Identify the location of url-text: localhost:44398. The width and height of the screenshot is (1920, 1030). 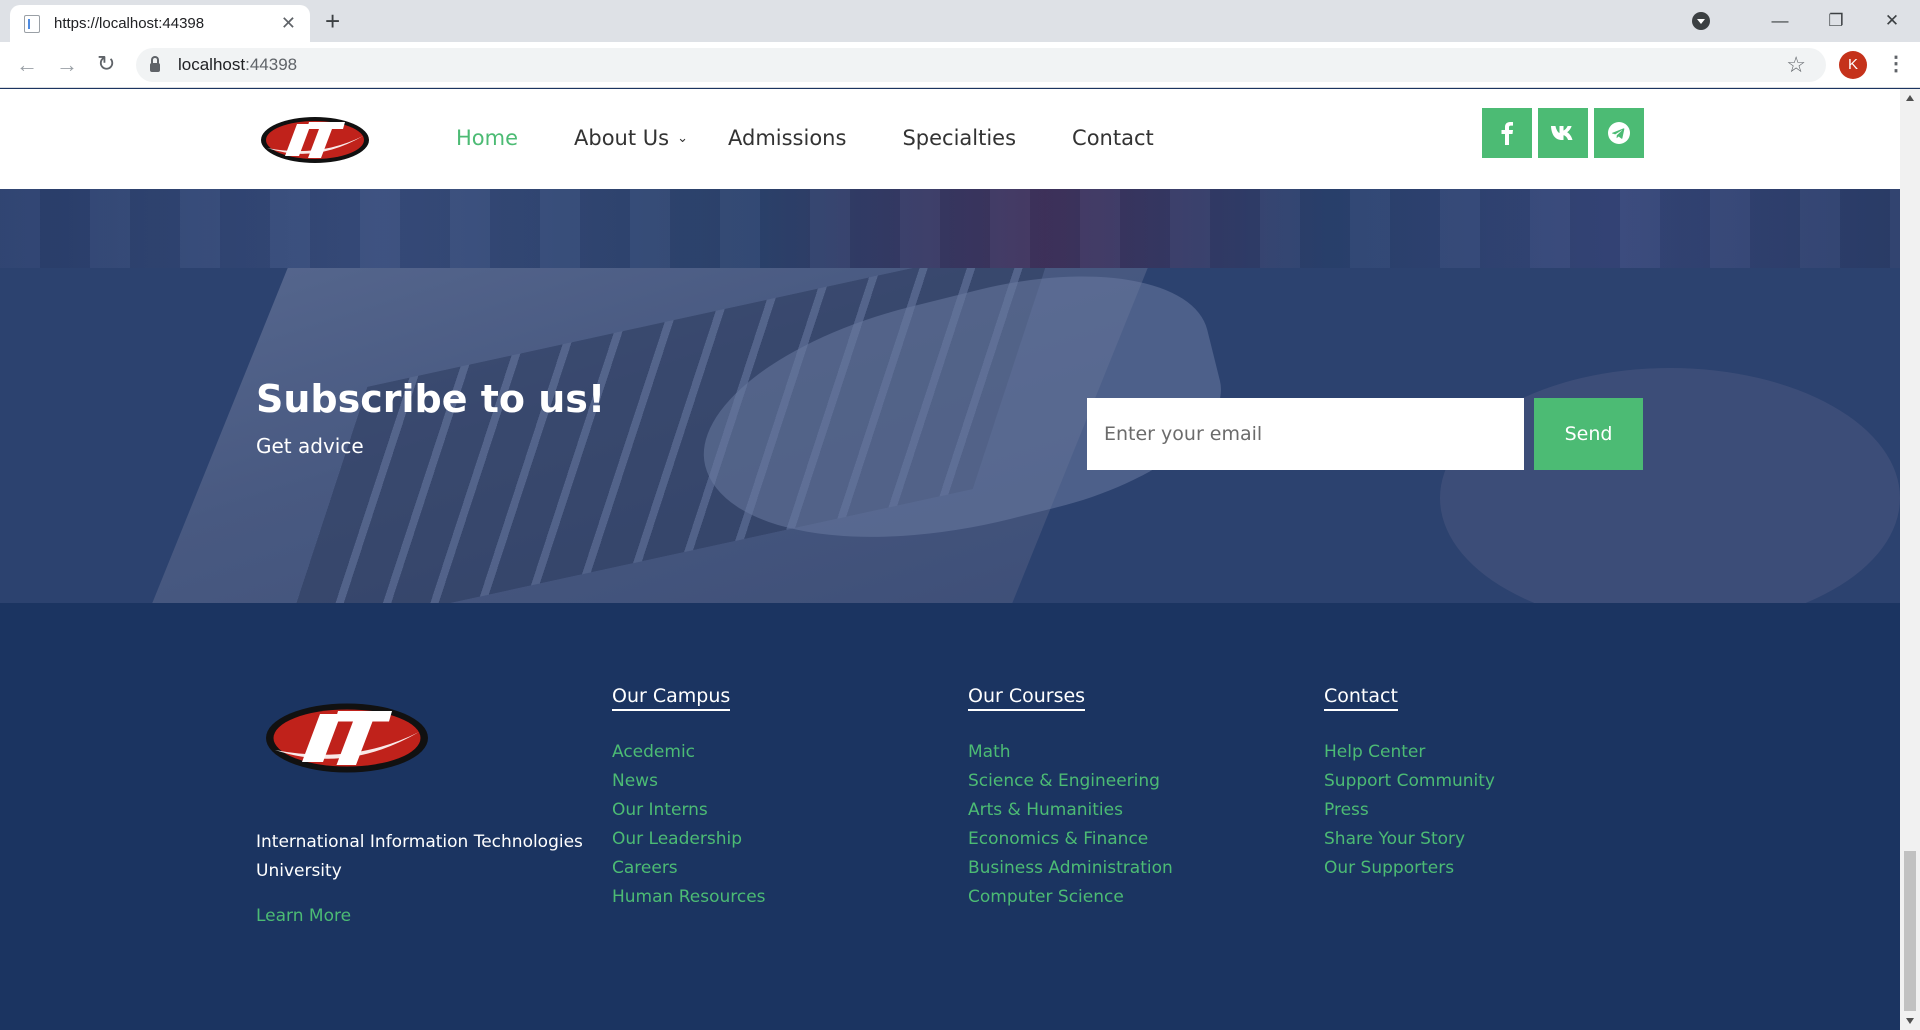
(238, 64).